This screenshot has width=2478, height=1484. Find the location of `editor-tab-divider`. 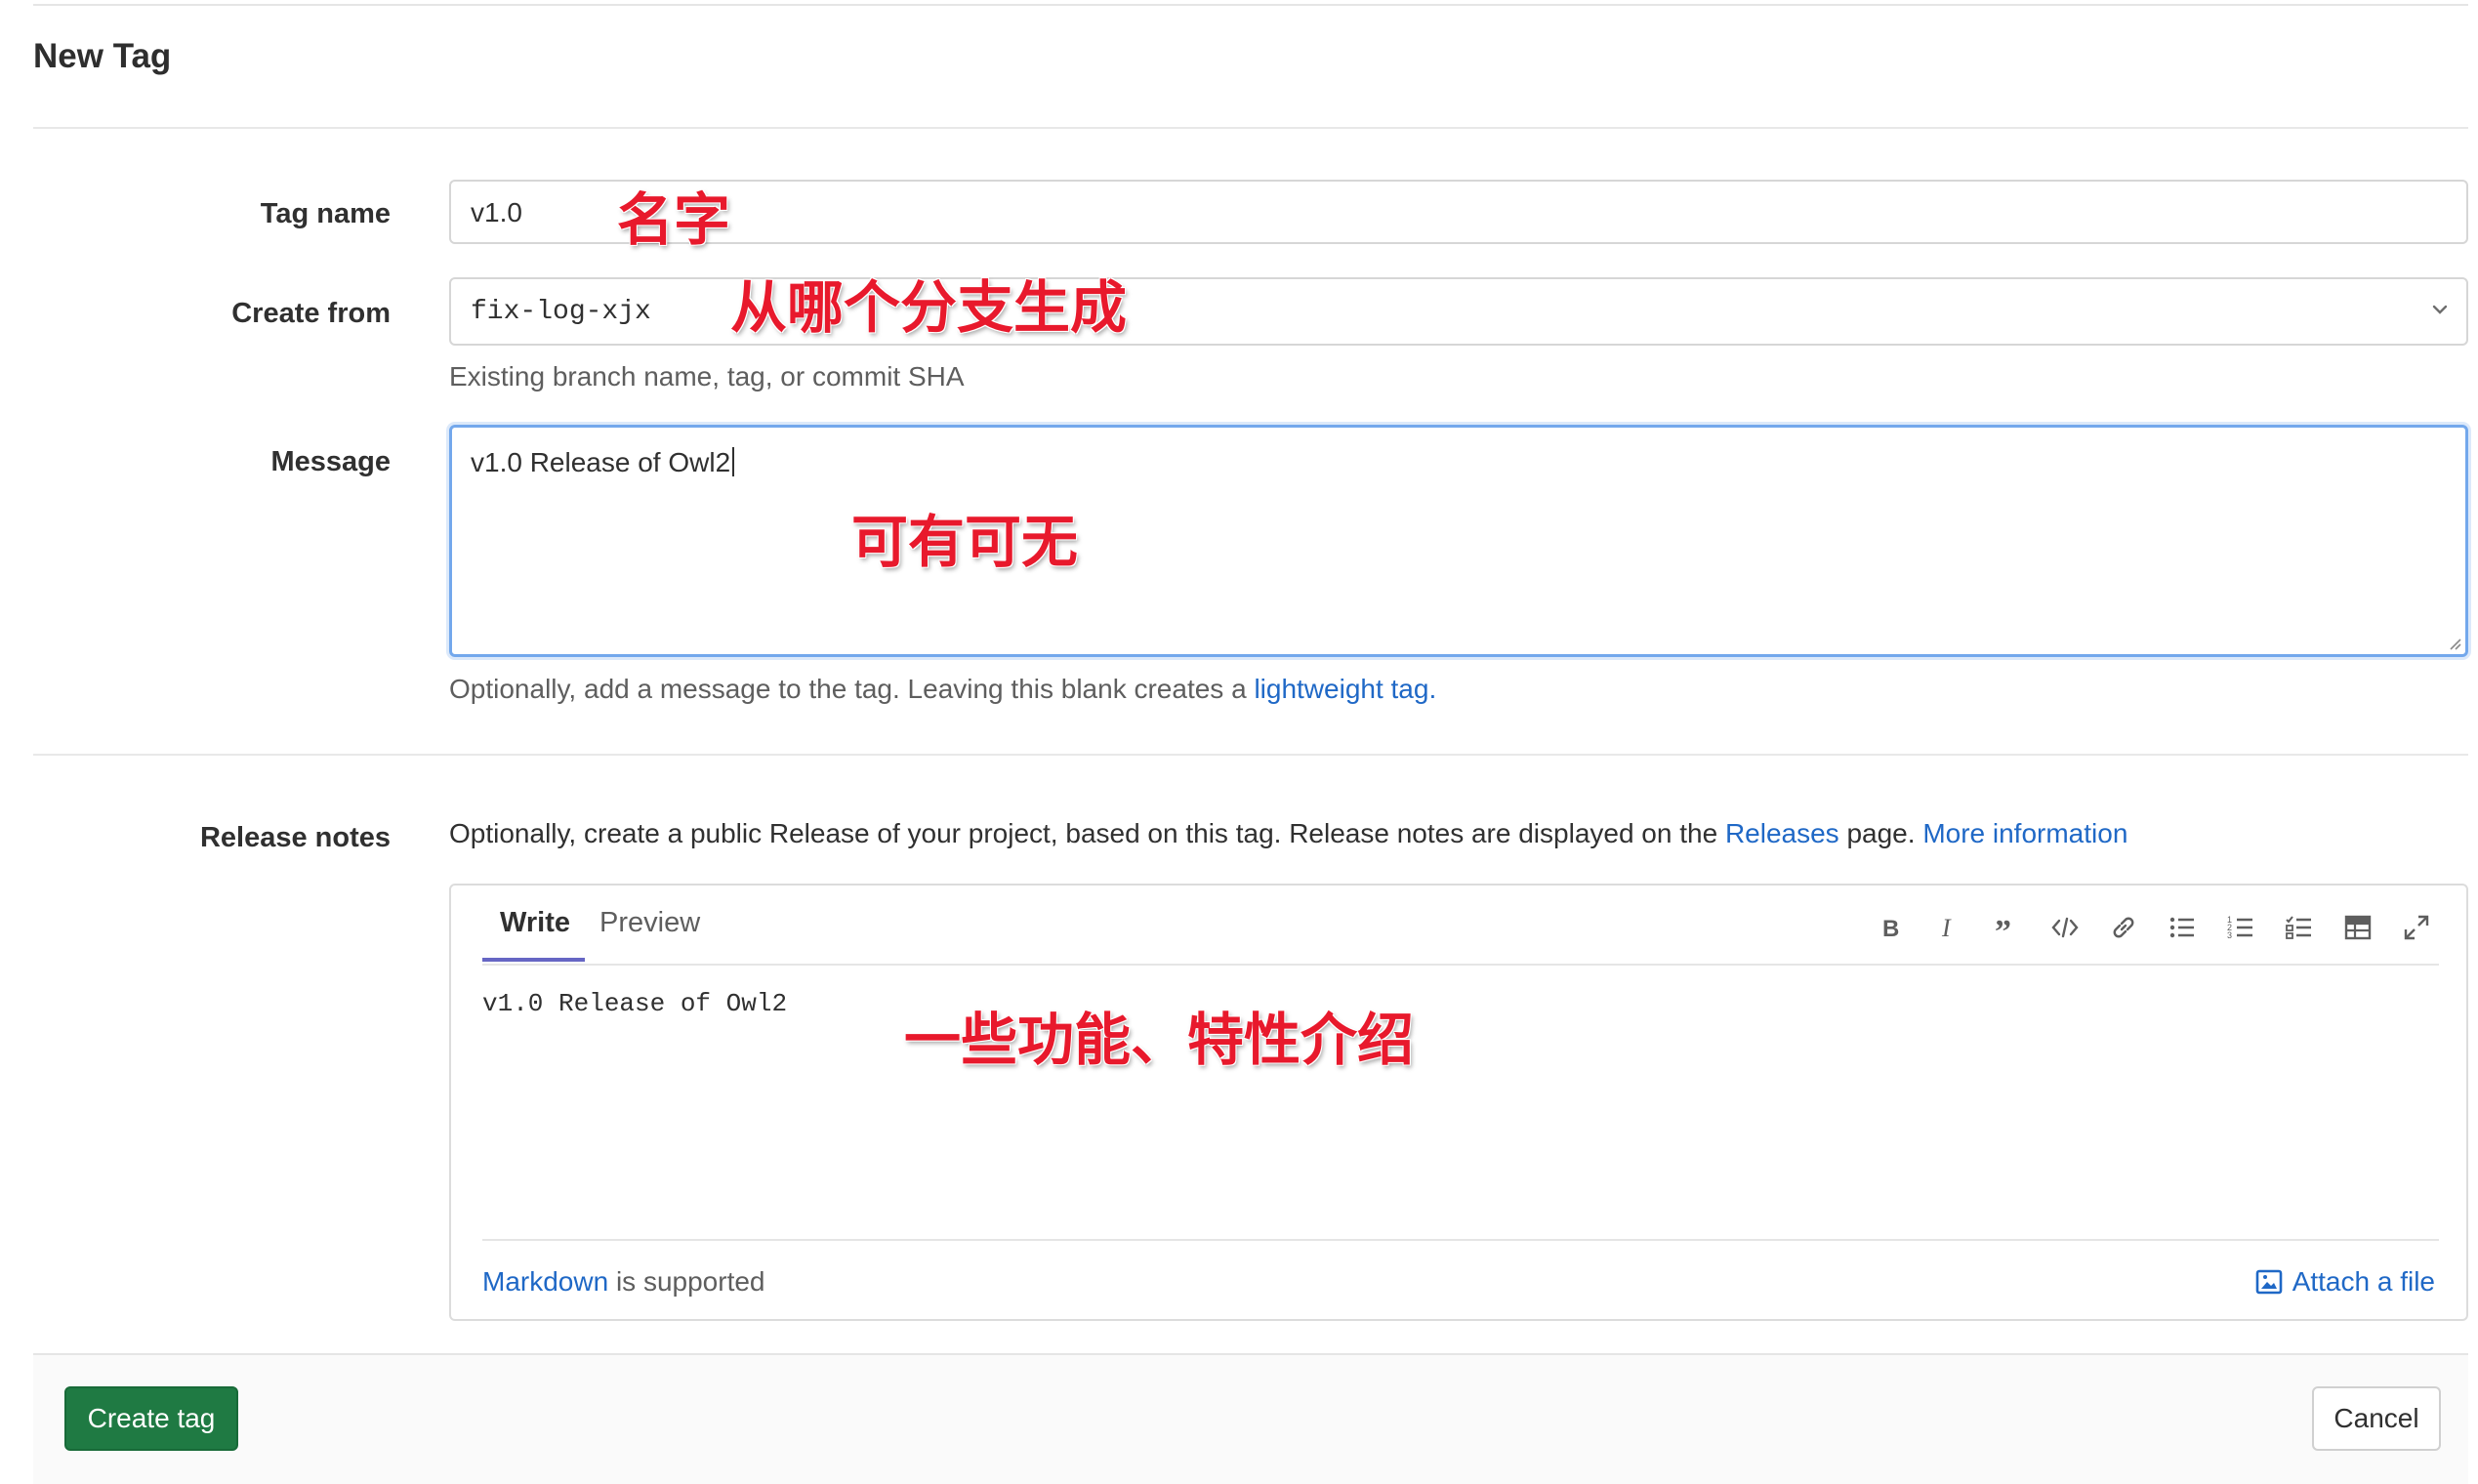

editor-tab-divider is located at coordinates (1460, 965).